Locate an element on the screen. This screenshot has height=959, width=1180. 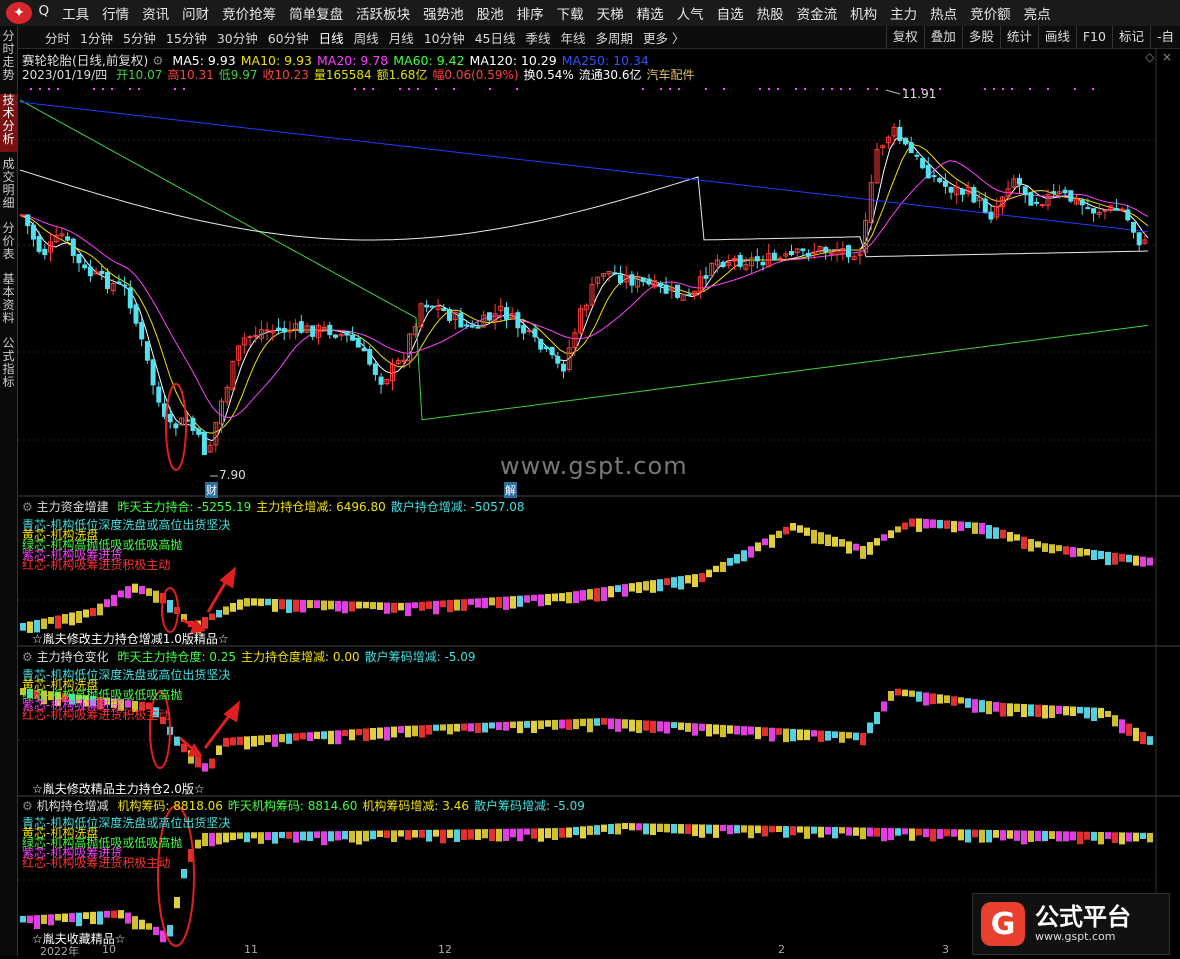
date-tick: 2 is located at coordinates (781, 949).